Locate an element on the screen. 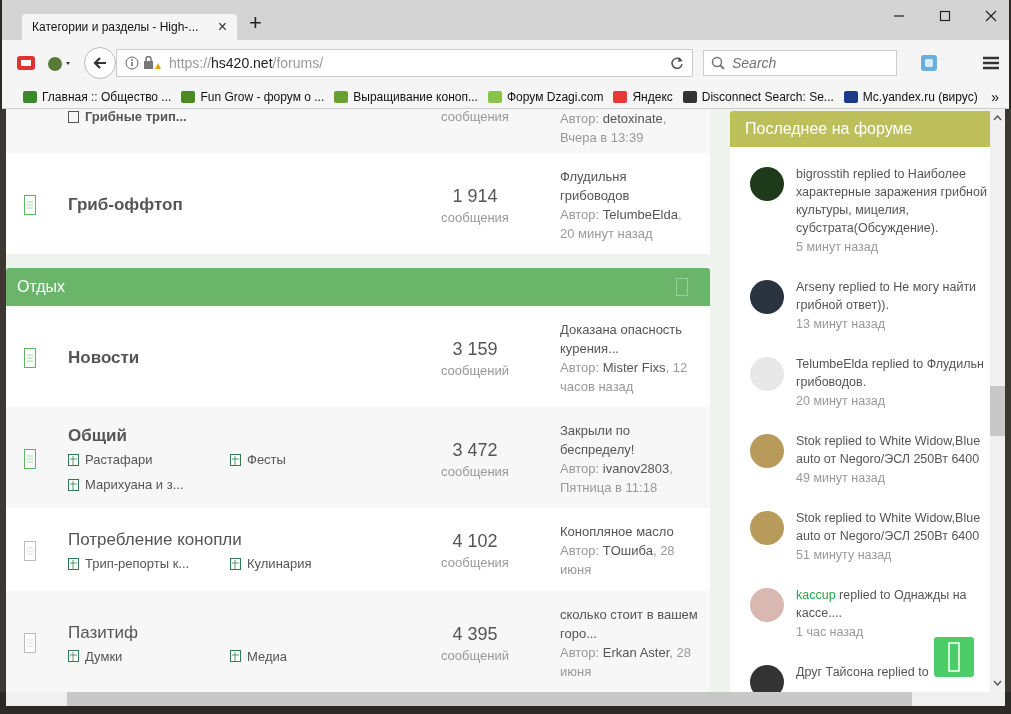 This screenshot has height=714, width=1011. category-title: Отдых is located at coordinates (41, 287).